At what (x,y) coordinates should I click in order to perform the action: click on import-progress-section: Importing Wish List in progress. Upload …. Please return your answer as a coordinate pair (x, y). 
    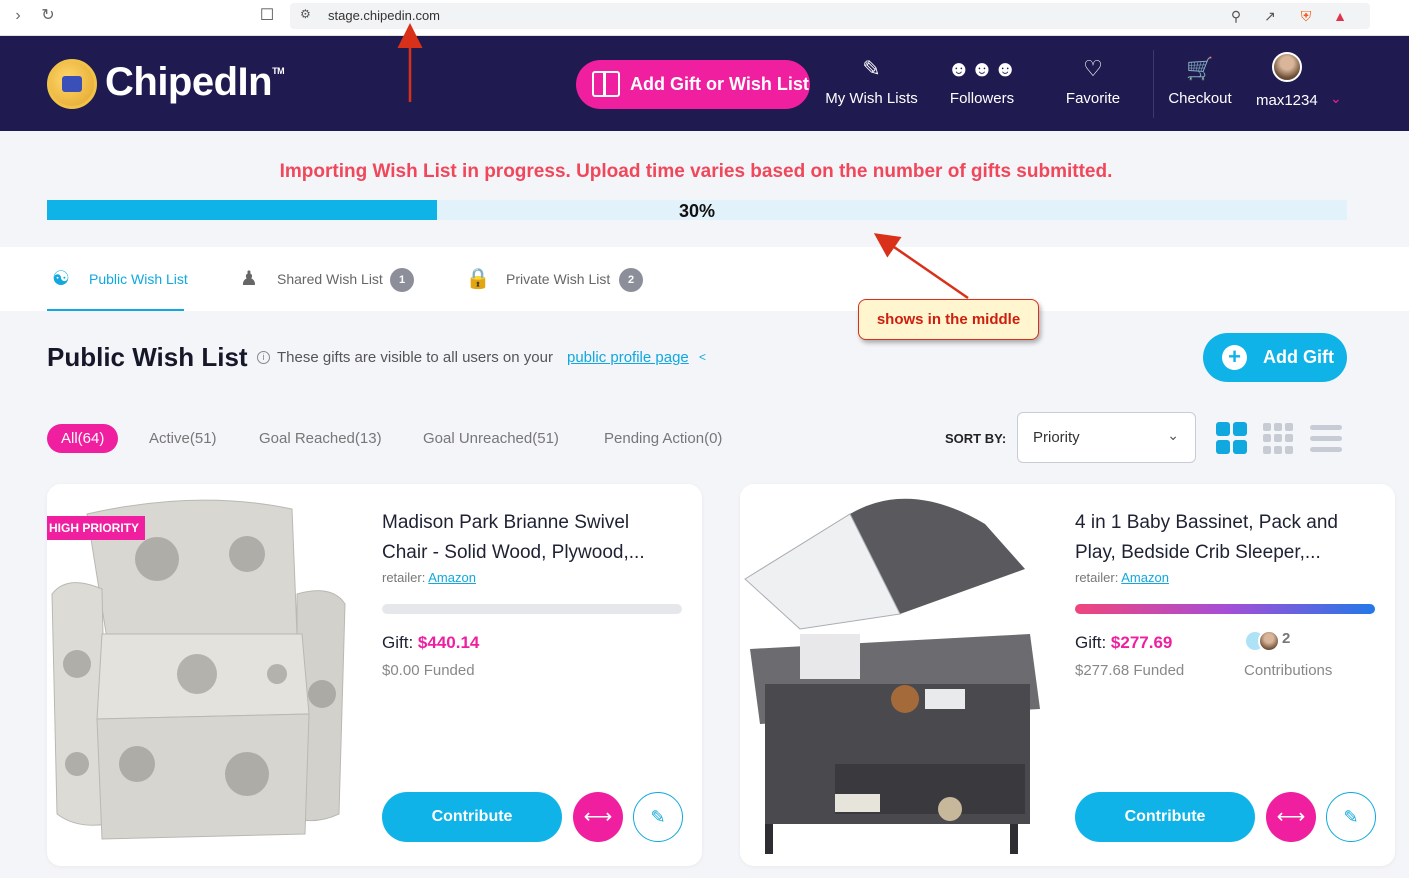
    Looking at the image, I should click on (704, 189).